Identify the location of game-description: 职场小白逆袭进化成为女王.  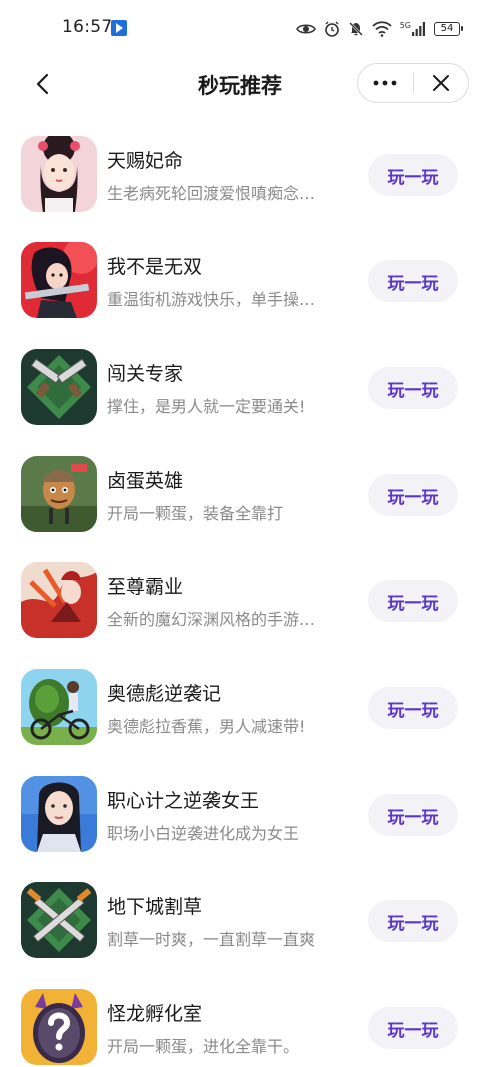
(203, 833).